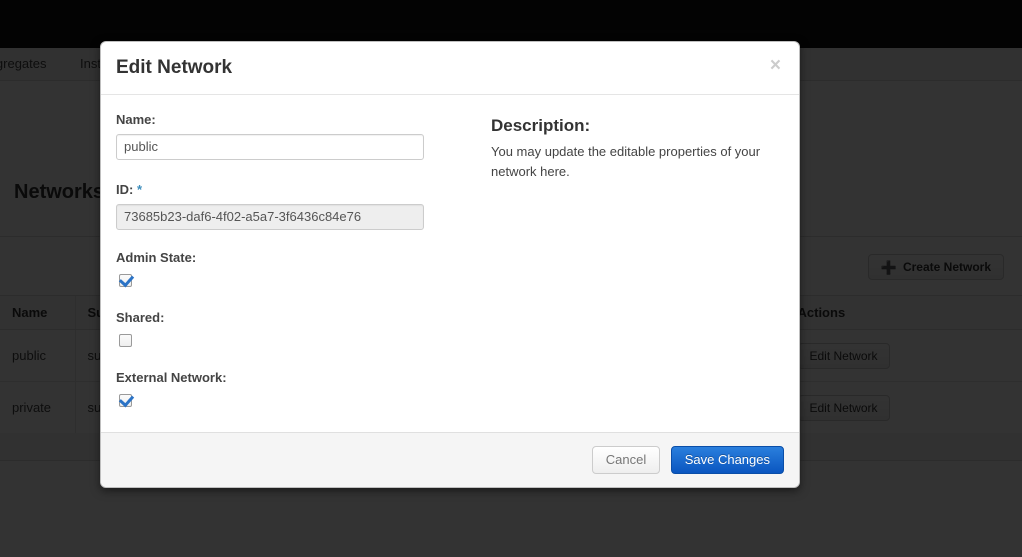 The image size is (1022, 557). Describe the element at coordinates (626, 459) in the screenshot. I see `cancel-button: Cancel` at that location.